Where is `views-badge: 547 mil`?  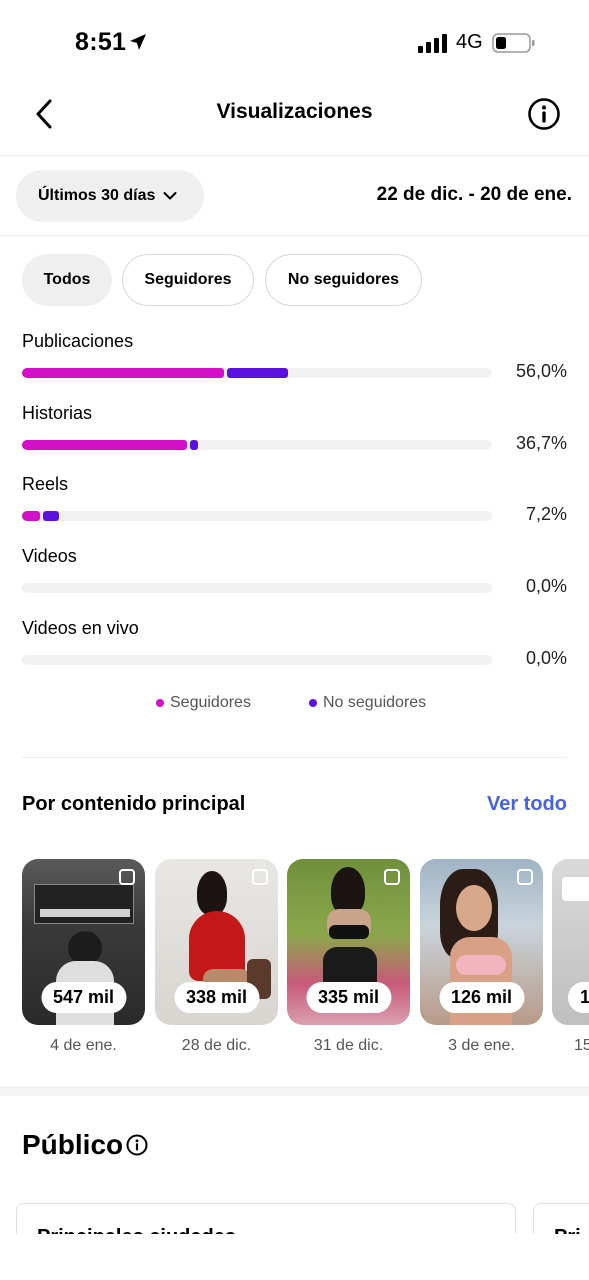
views-badge: 547 mil is located at coordinates (83, 997).